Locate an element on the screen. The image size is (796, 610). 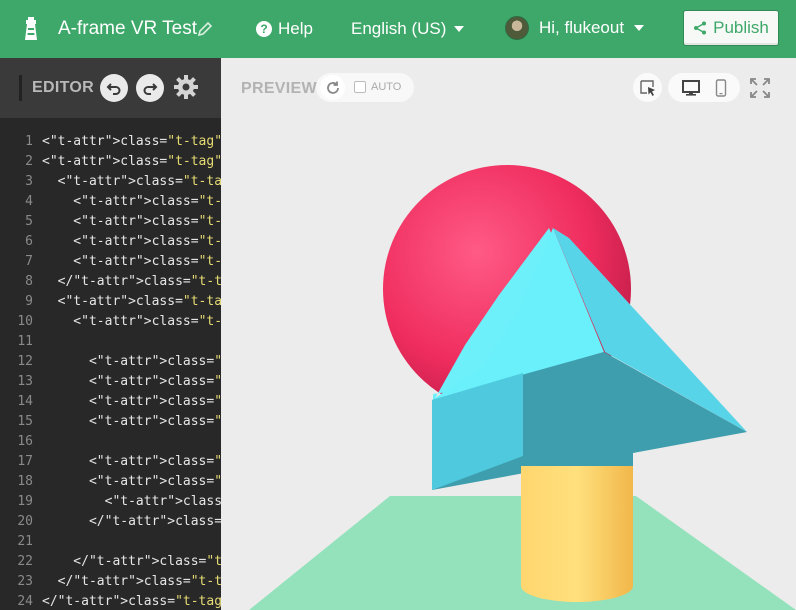
line-number: 4 is located at coordinates (29, 201).